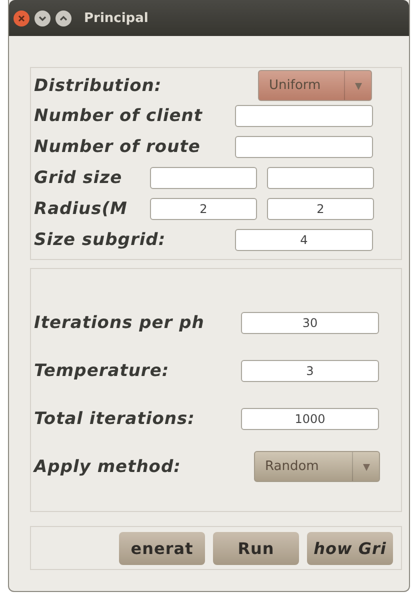 This screenshot has height=595, width=419. What do you see at coordinates (98, 86) in the screenshot?
I see `field-label: Distribution:` at bounding box center [98, 86].